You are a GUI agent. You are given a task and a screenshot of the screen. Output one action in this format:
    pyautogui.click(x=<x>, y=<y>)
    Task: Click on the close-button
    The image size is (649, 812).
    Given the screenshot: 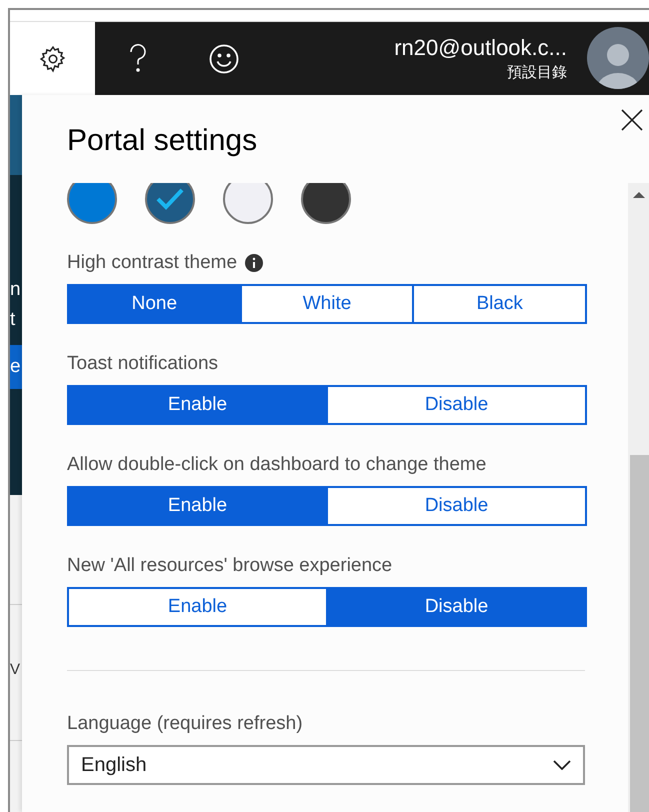 What is the action you would take?
    pyautogui.click(x=632, y=120)
    